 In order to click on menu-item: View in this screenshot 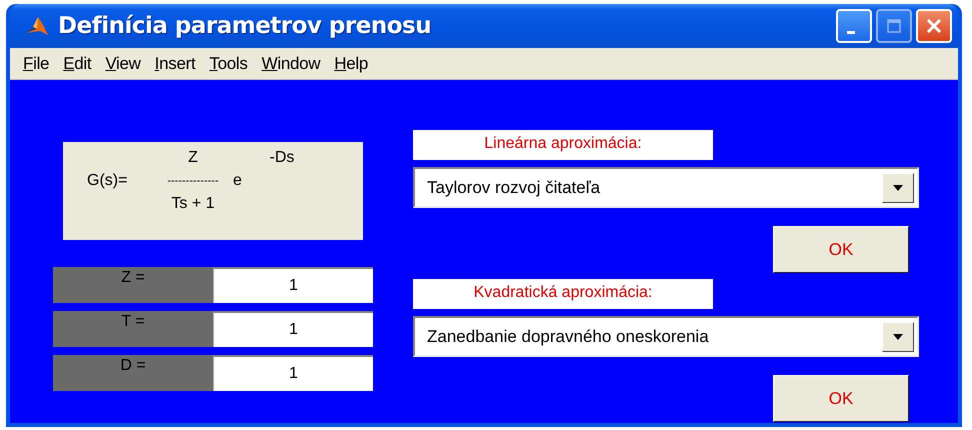, I will do `click(123, 64)`.